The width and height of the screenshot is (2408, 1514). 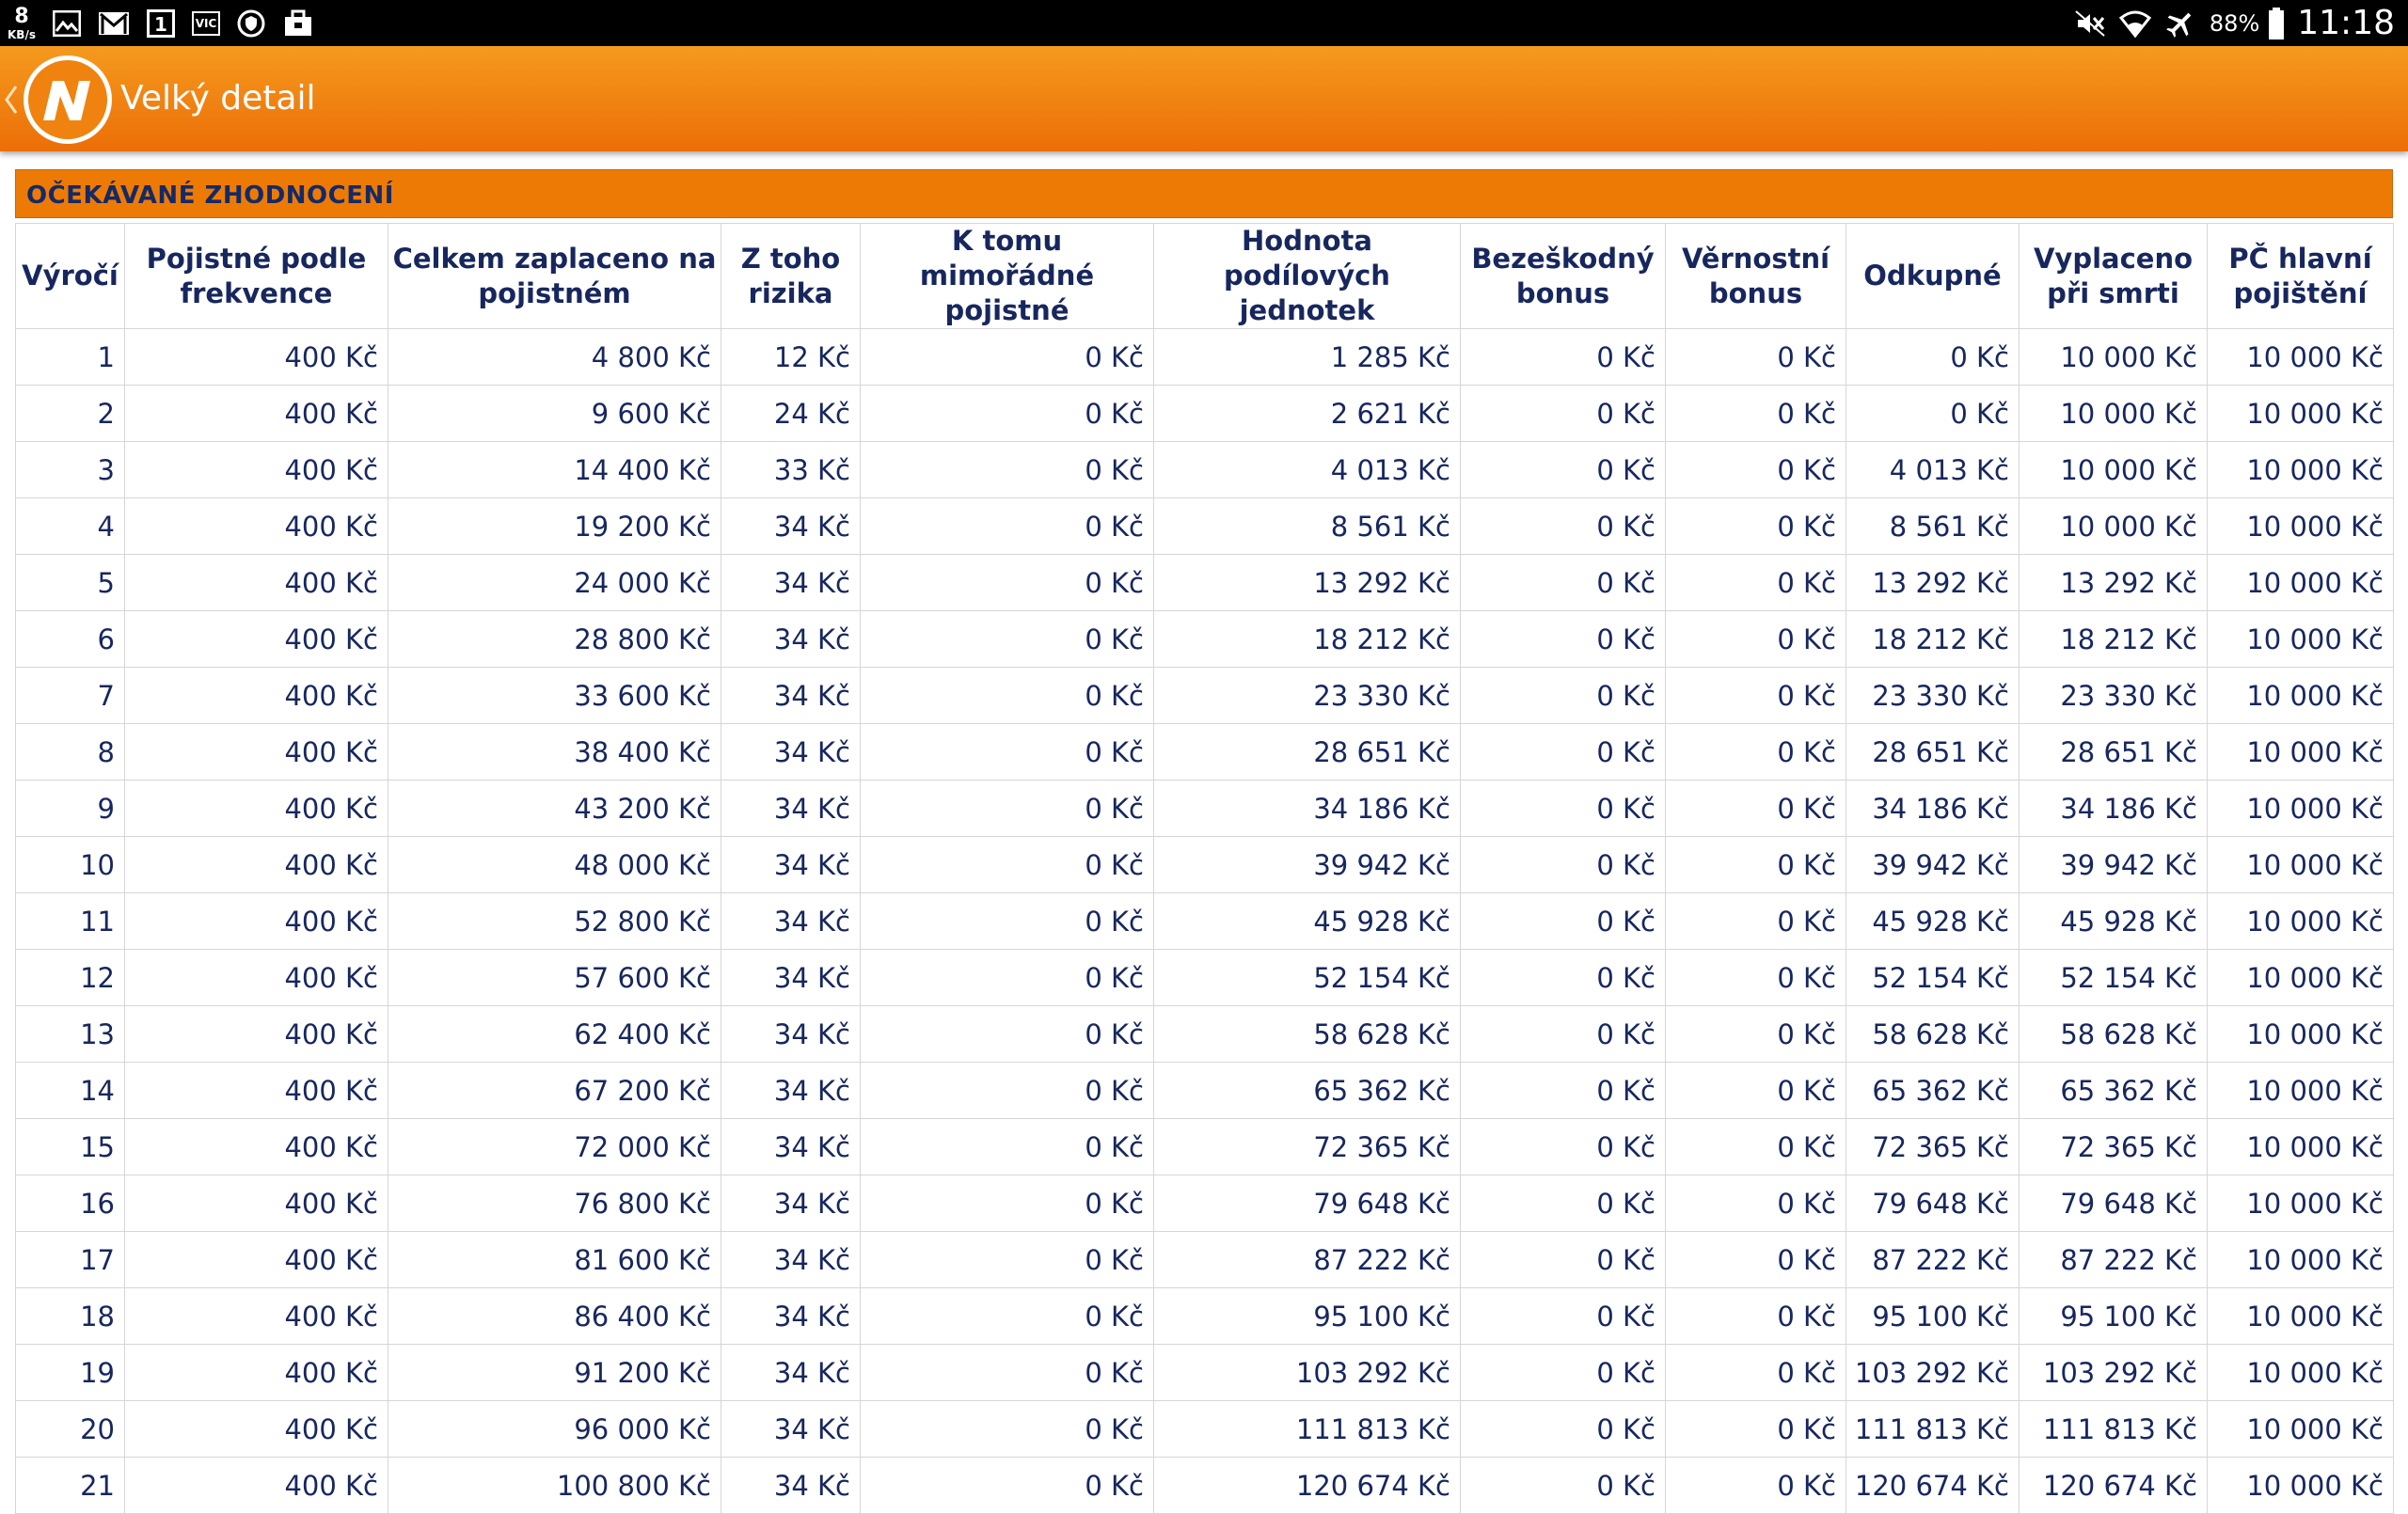 I want to click on vlc-label: VIC, so click(x=206, y=23).